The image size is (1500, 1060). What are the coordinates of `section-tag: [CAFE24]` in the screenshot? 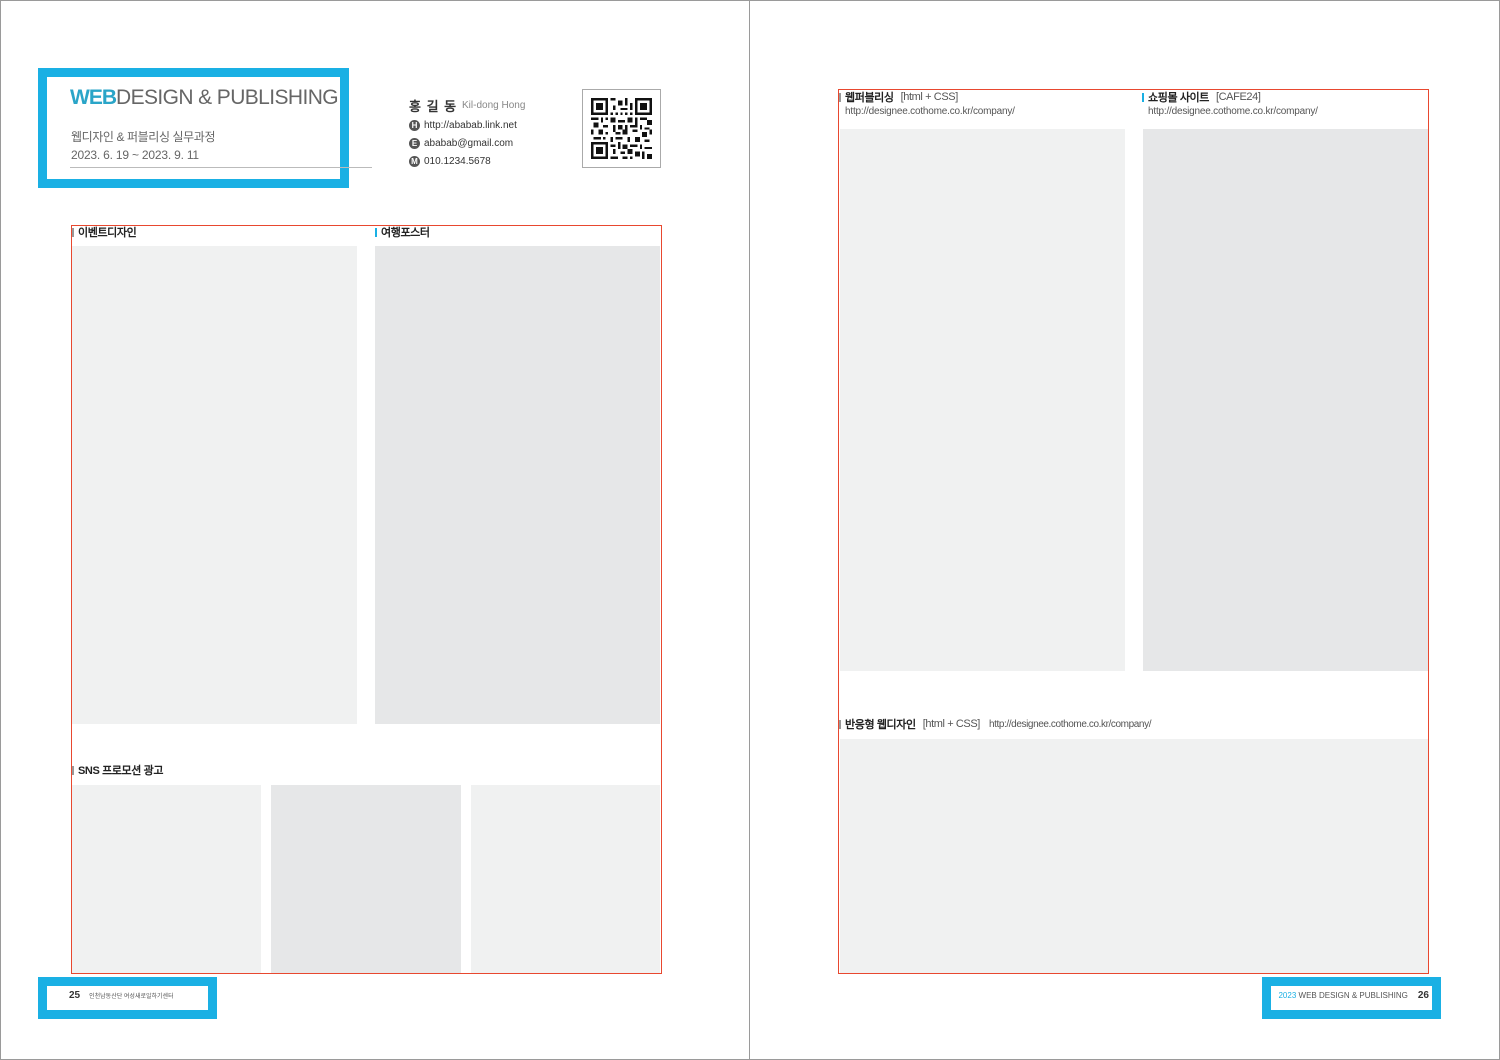 It's located at (1238, 97).